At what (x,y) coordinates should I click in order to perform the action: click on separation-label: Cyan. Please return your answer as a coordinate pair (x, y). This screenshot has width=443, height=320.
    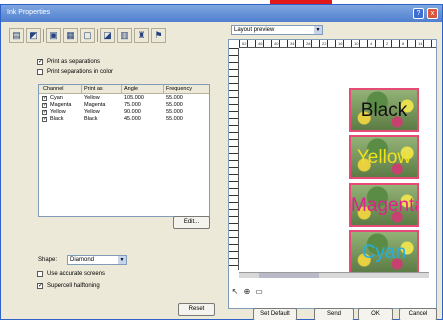
    Looking at the image, I should click on (384, 252).